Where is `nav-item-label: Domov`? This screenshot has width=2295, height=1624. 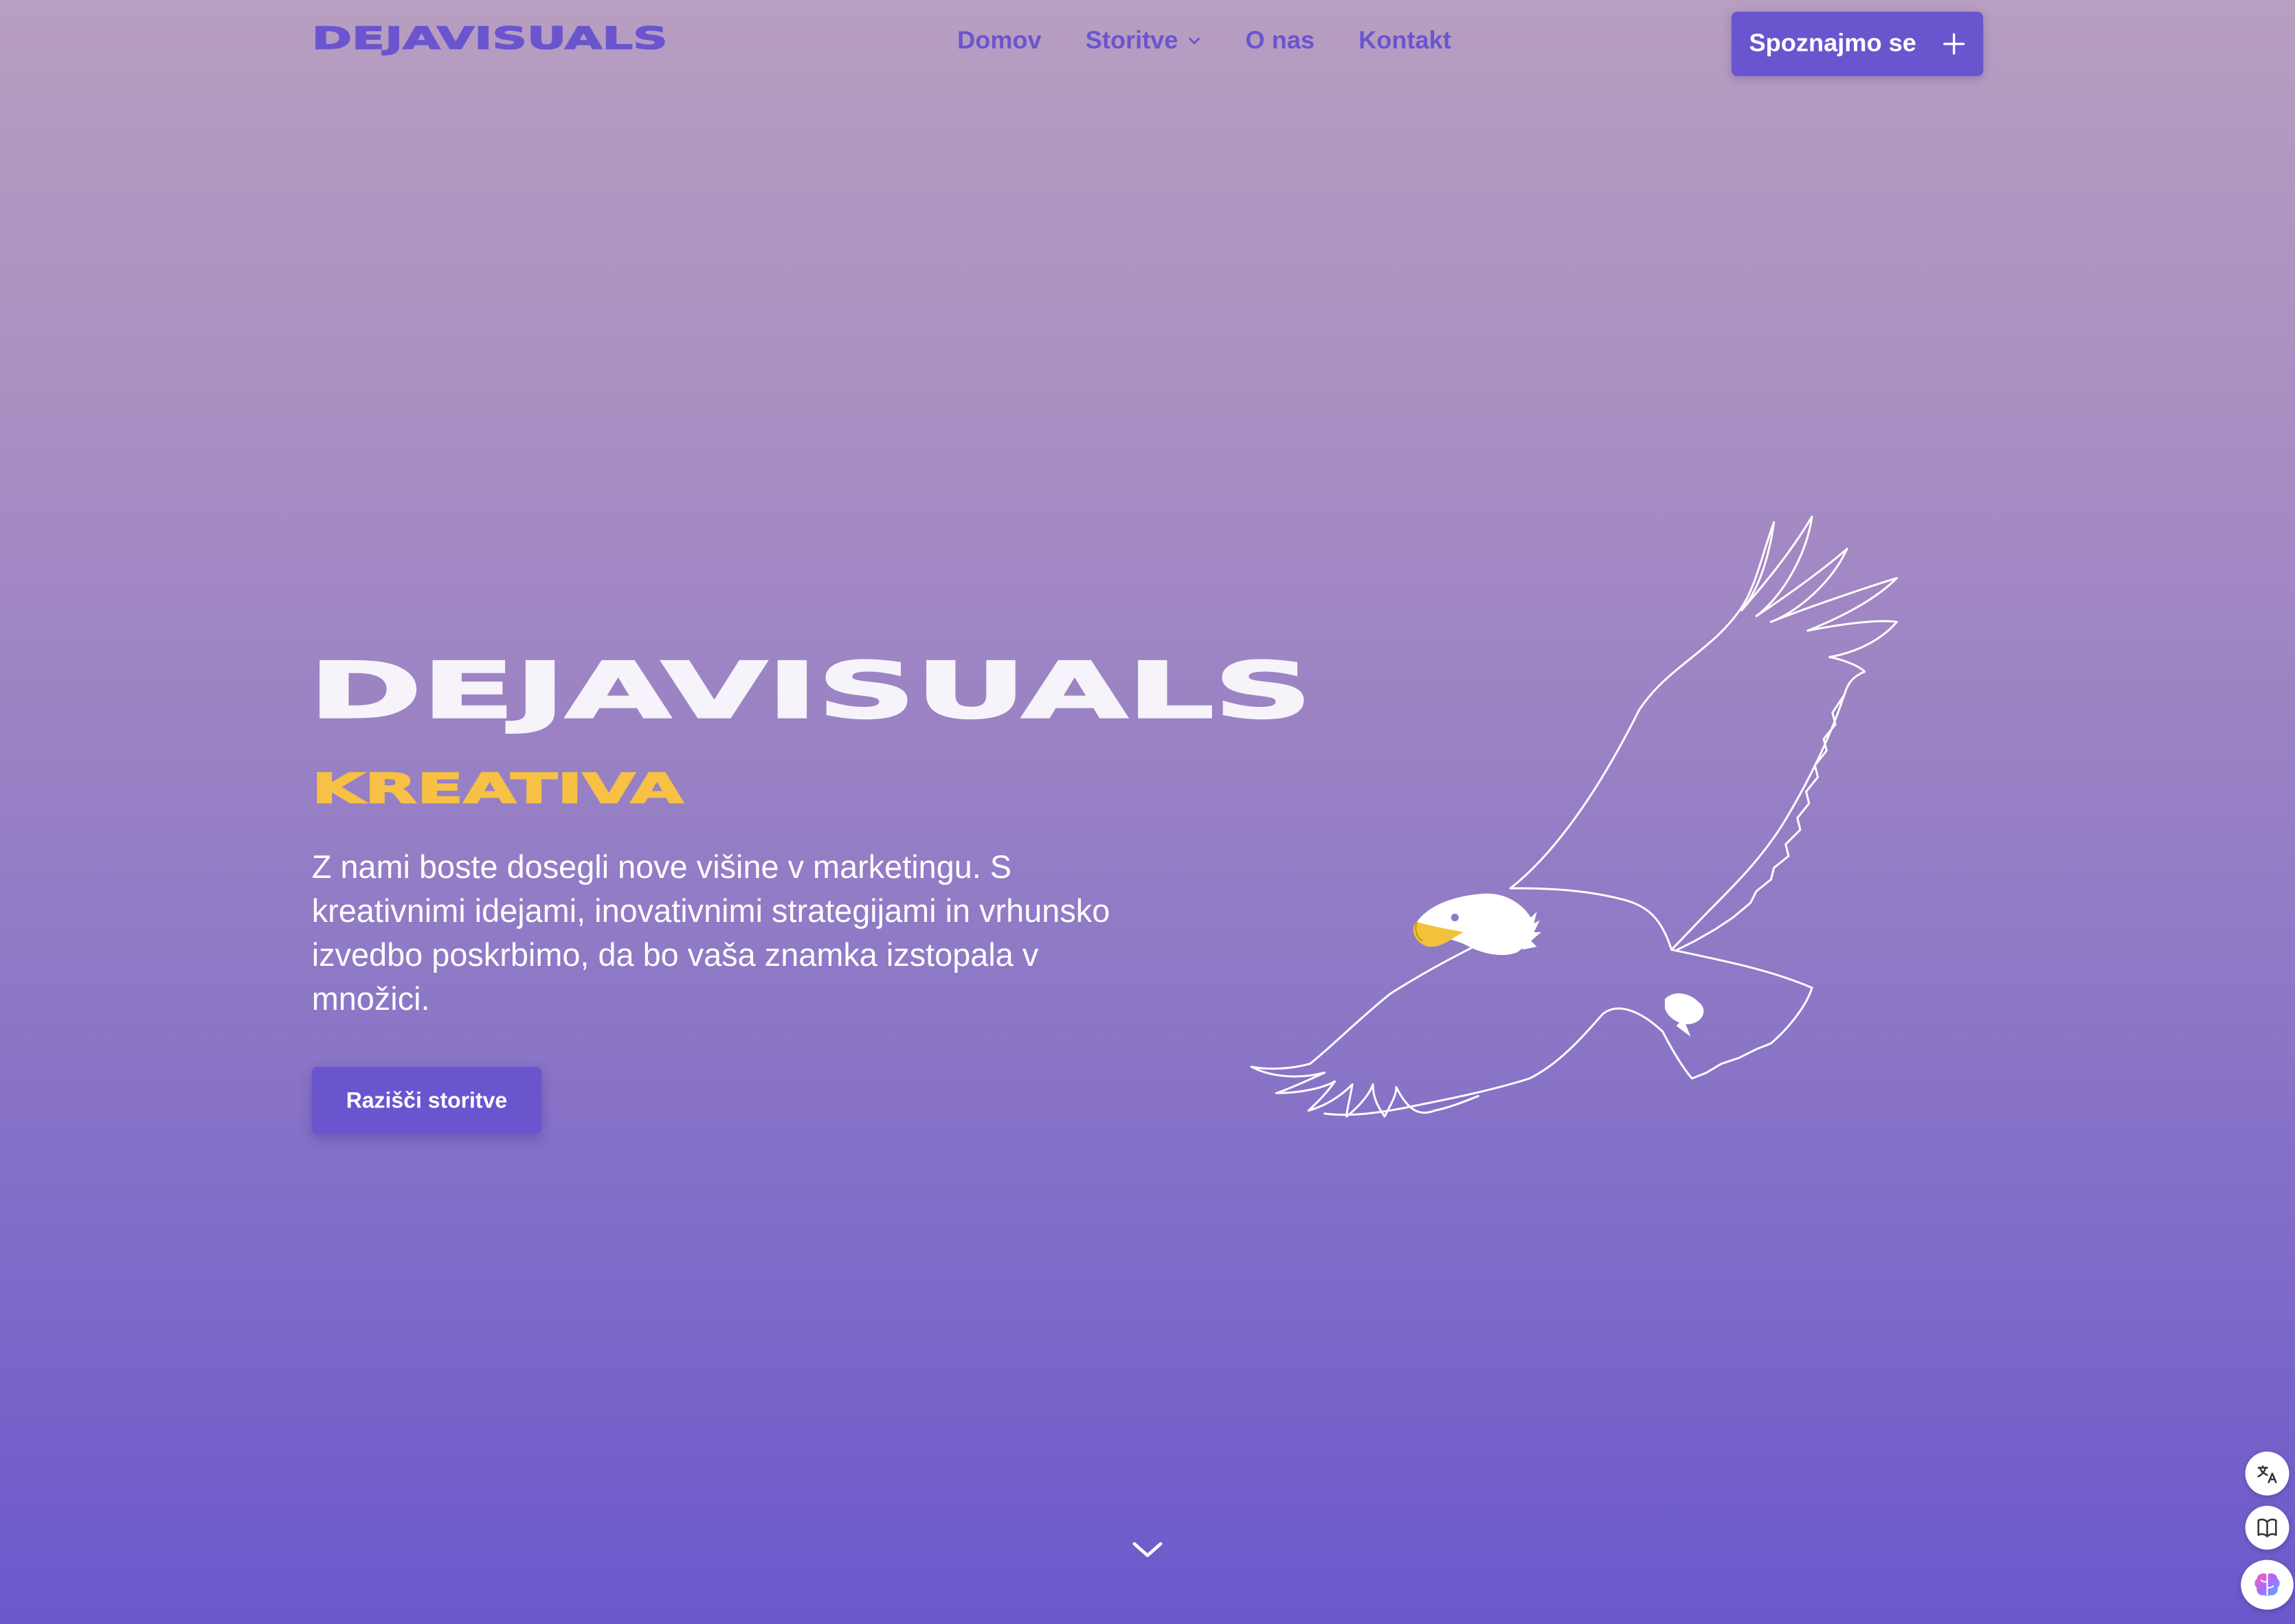
nav-item-label: Domov is located at coordinates (999, 40).